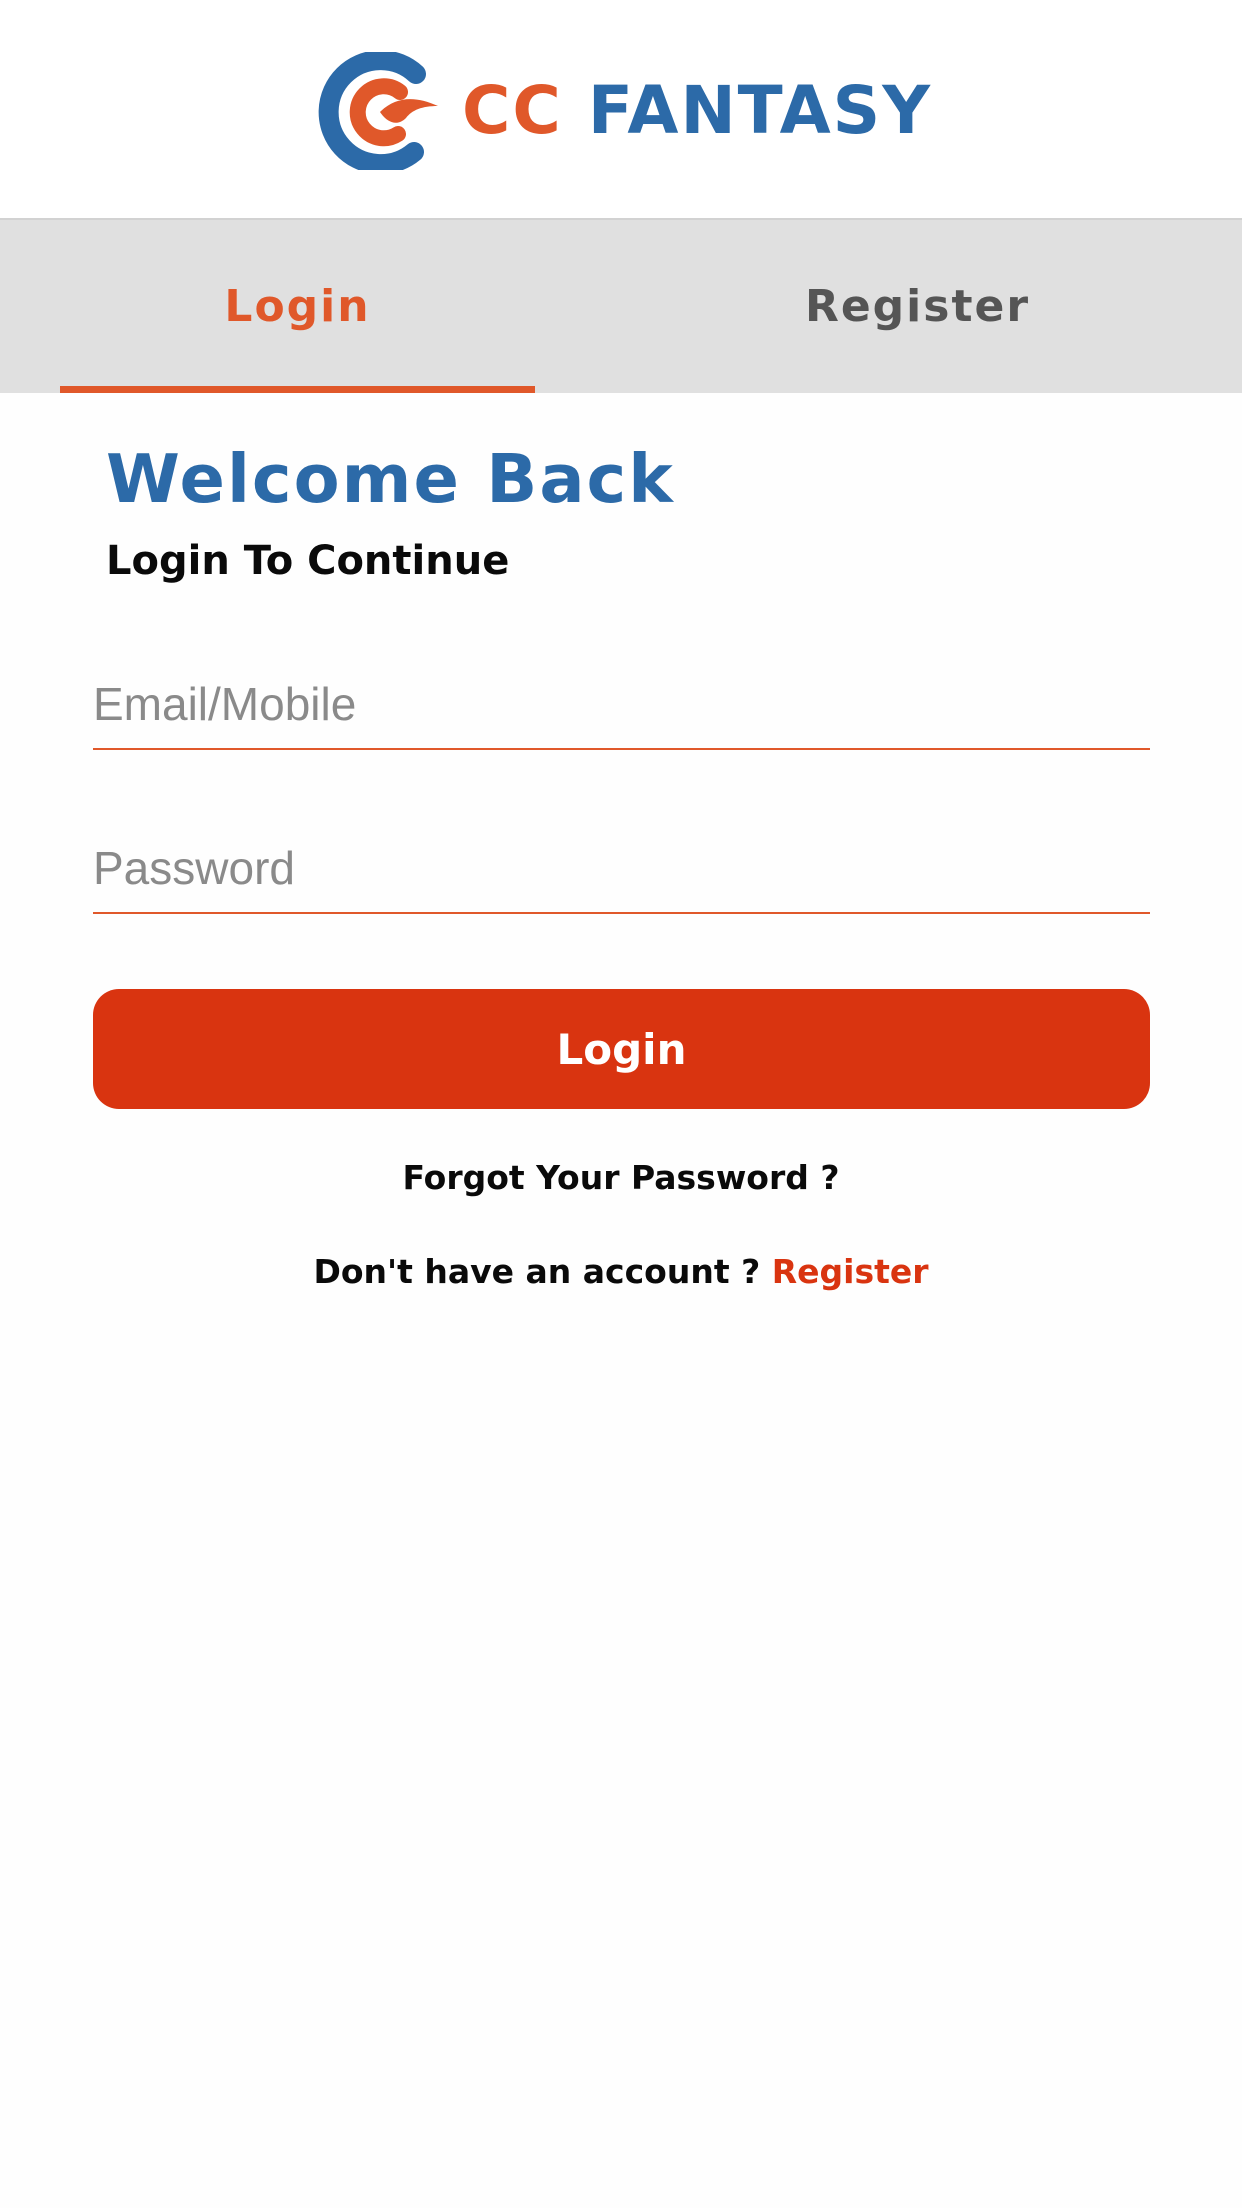 This screenshot has width=1242, height=2208. What do you see at coordinates (621, 1049) in the screenshot?
I see `login-button: Login` at bounding box center [621, 1049].